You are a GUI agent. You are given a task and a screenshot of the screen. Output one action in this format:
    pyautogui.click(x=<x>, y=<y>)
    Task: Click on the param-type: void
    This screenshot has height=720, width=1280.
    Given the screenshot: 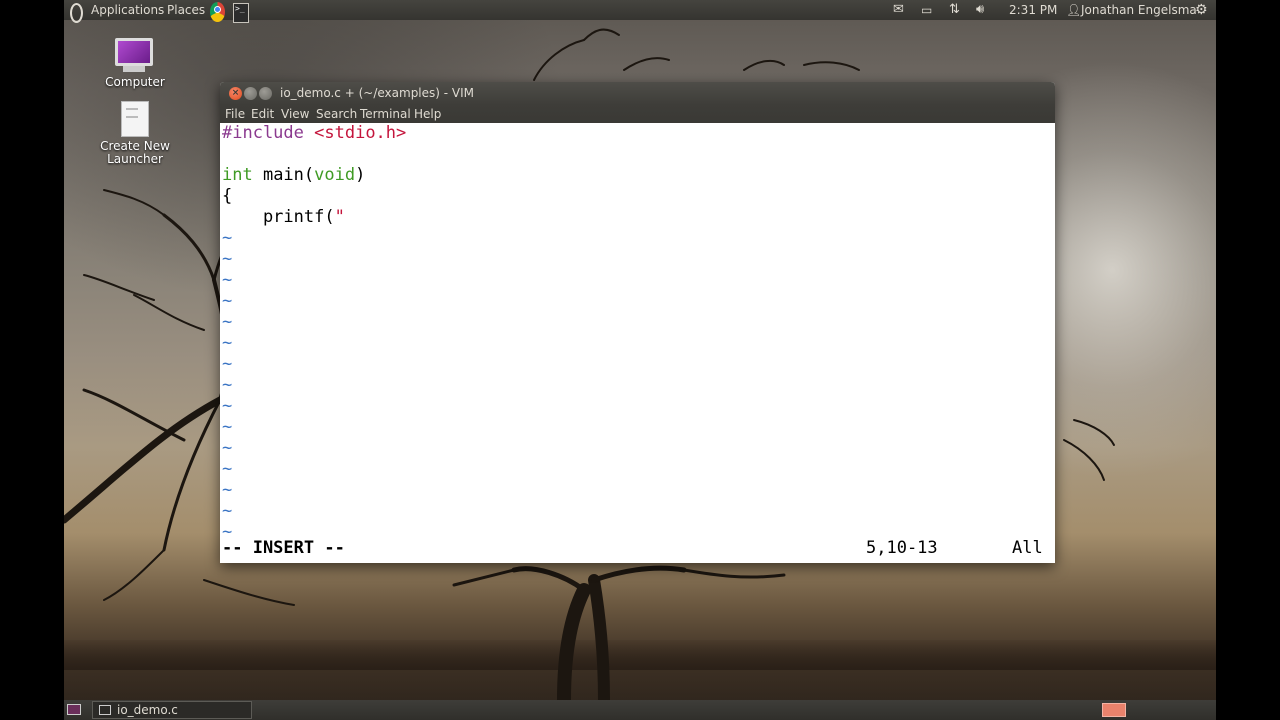 What is the action you would take?
    pyautogui.click(x=335, y=175)
    